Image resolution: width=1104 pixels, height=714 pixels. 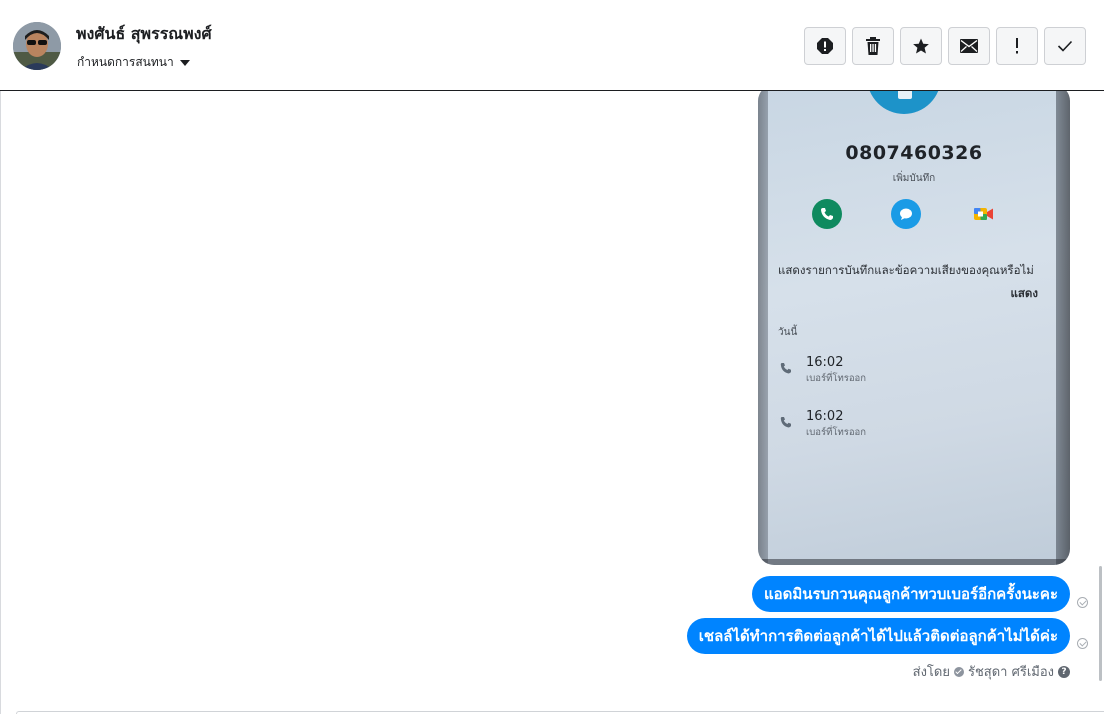 What do you see at coordinates (910, 594) in the screenshot?
I see `message-bubble: แอดมินรบกวนคุณลูกค้าทวบเบอร์อีกครั้งนะคะ` at bounding box center [910, 594].